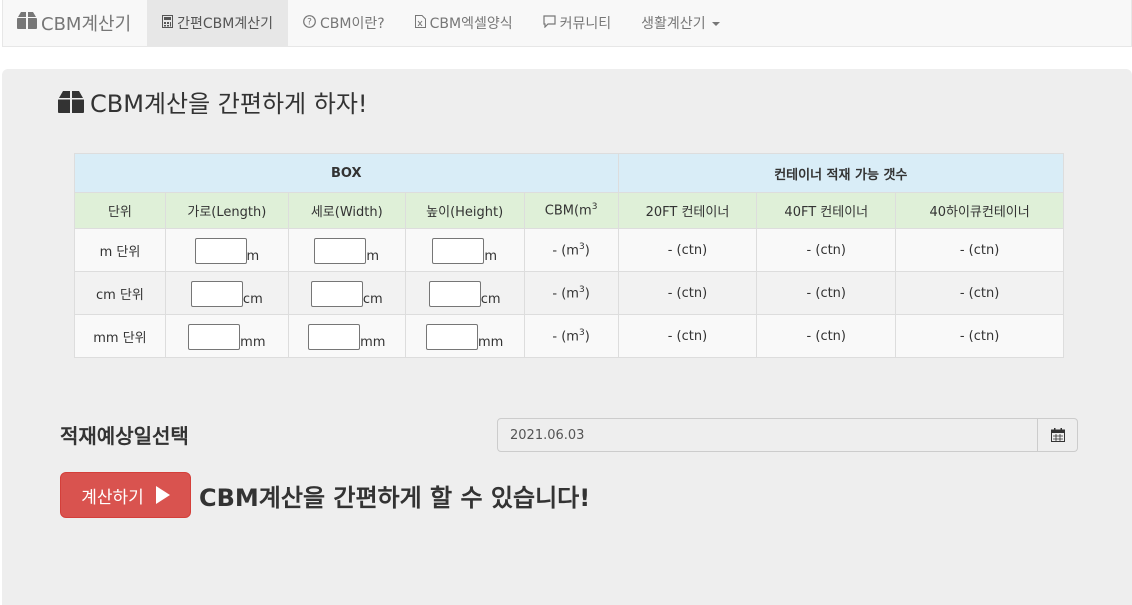 The height and width of the screenshot is (605, 1132). What do you see at coordinates (715, 24) in the screenshot?
I see `caret-down-icon` at bounding box center [715, 24].